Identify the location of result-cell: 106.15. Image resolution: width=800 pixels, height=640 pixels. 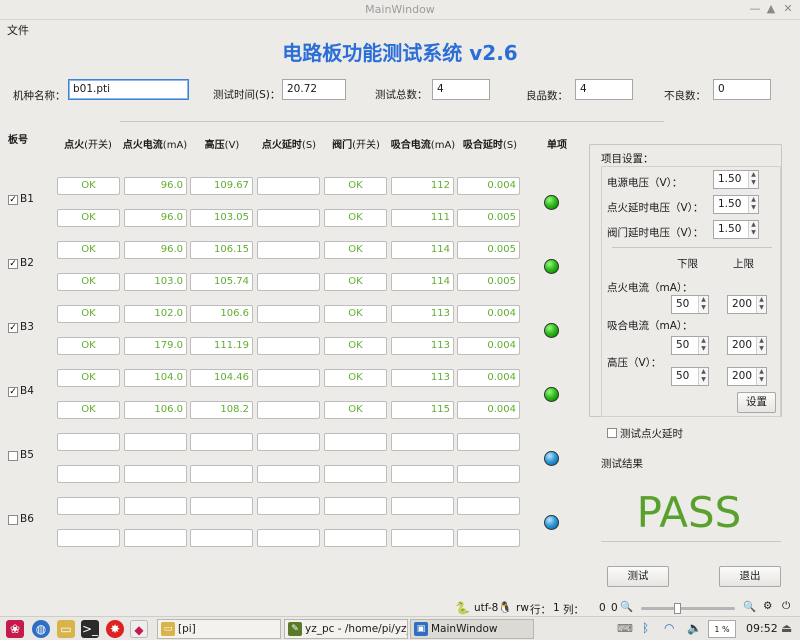
(221, 250).